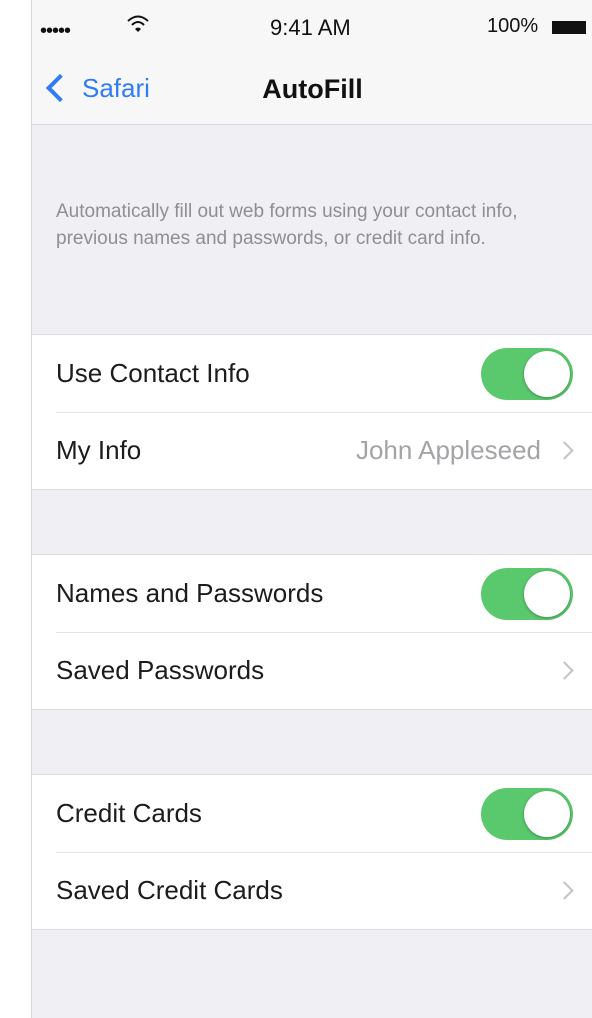  What do you see at coordinates (129, 813) in the screenshot?
I see `credit-cards-label: Credit Cards` at bounding box center [129, 813].